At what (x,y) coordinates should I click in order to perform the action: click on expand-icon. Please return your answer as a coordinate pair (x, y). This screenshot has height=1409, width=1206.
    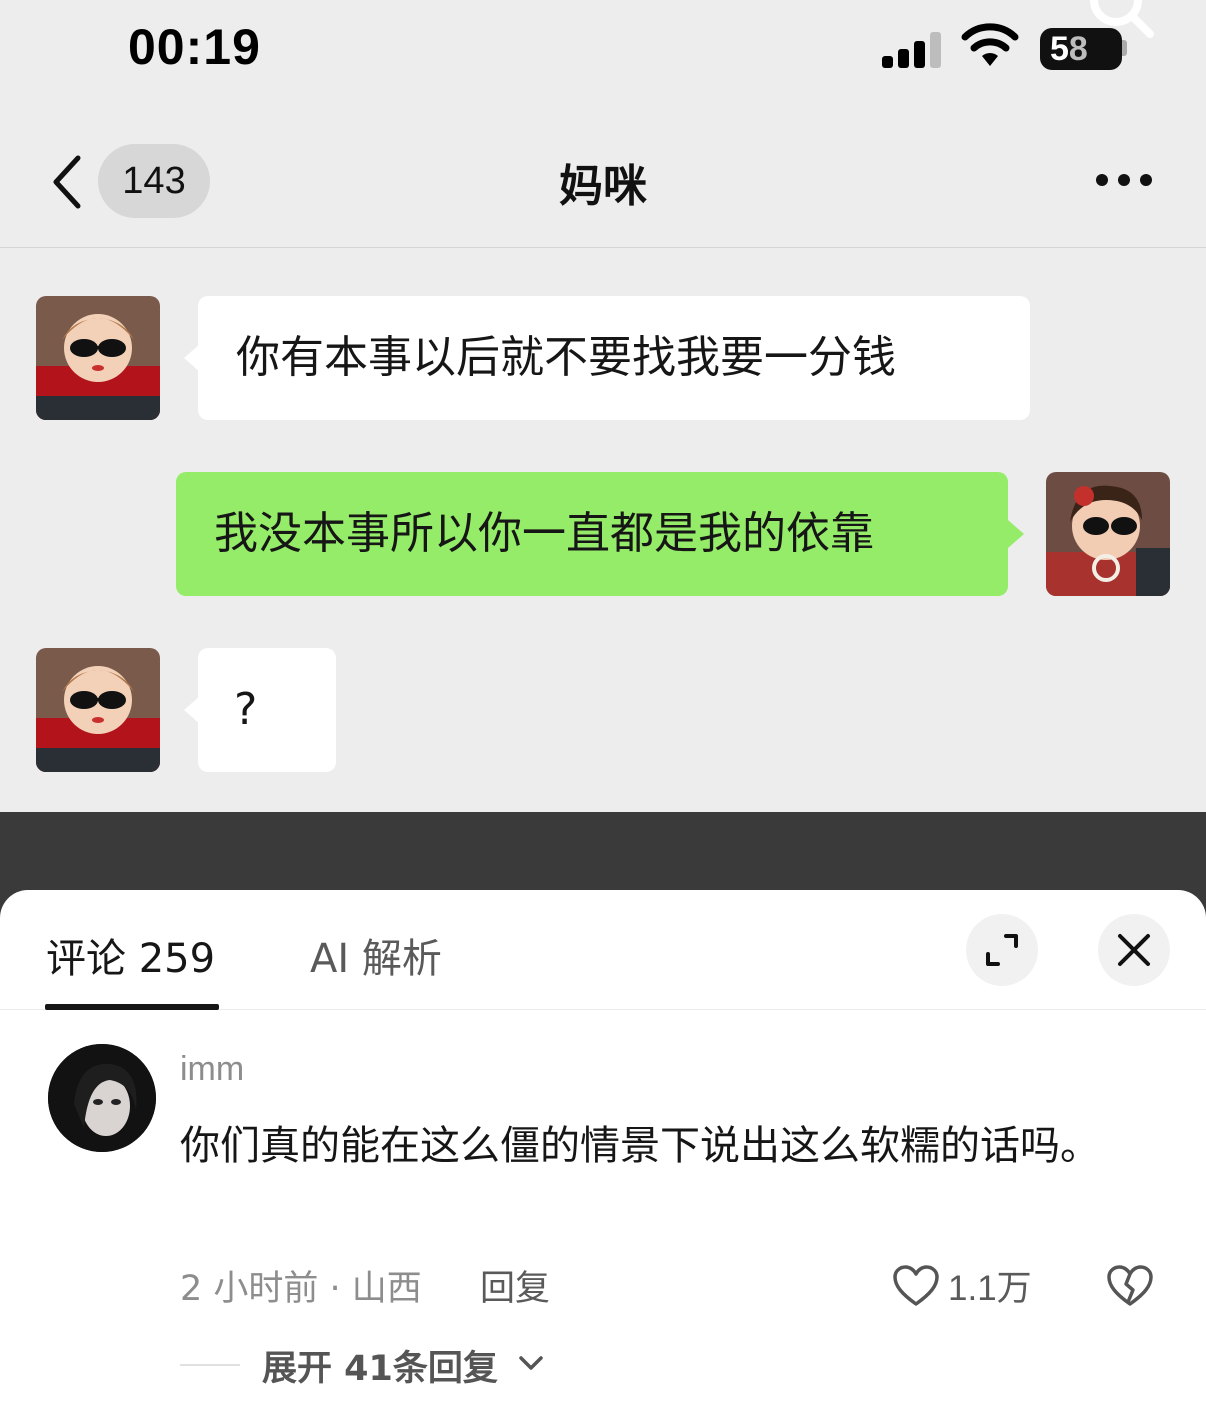
    Looking at the image, I should click on (1002, 950).